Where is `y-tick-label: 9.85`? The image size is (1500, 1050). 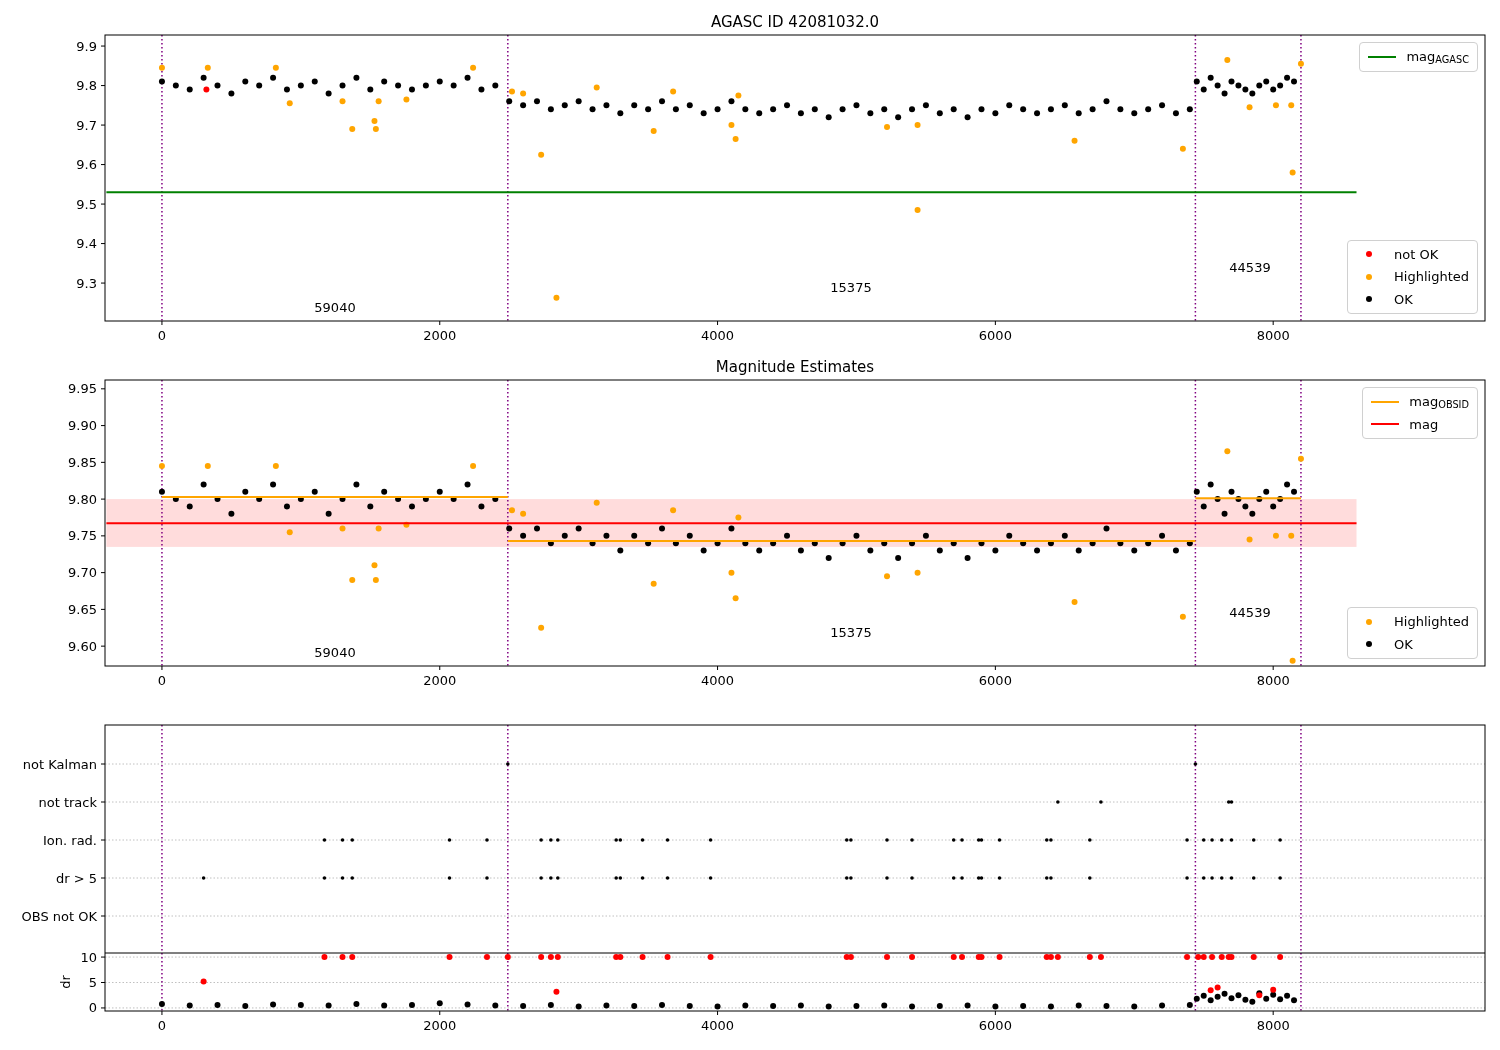
y-tick-label: 9.85 is located at coordinates (82, 462).